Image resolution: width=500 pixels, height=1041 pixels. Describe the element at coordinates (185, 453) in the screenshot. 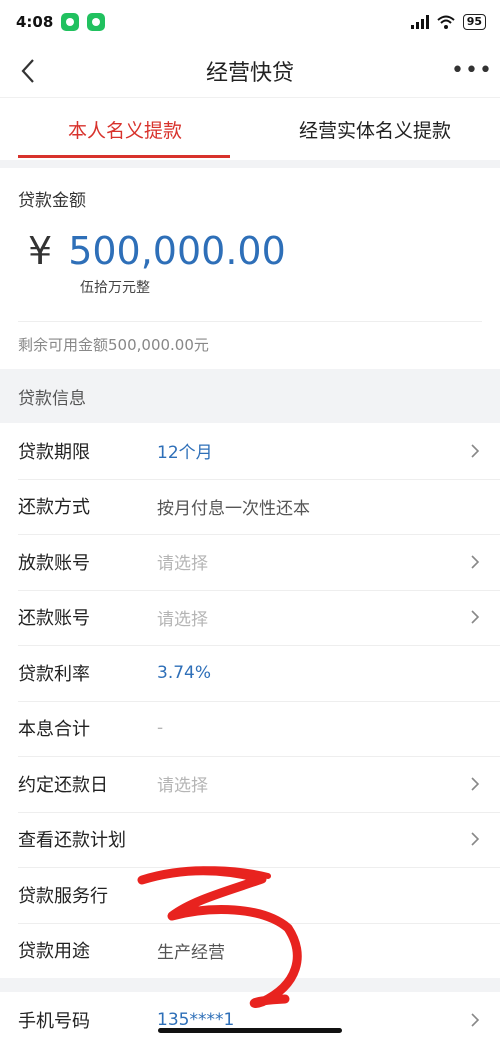

I see `row-value: 12个月` at that location.